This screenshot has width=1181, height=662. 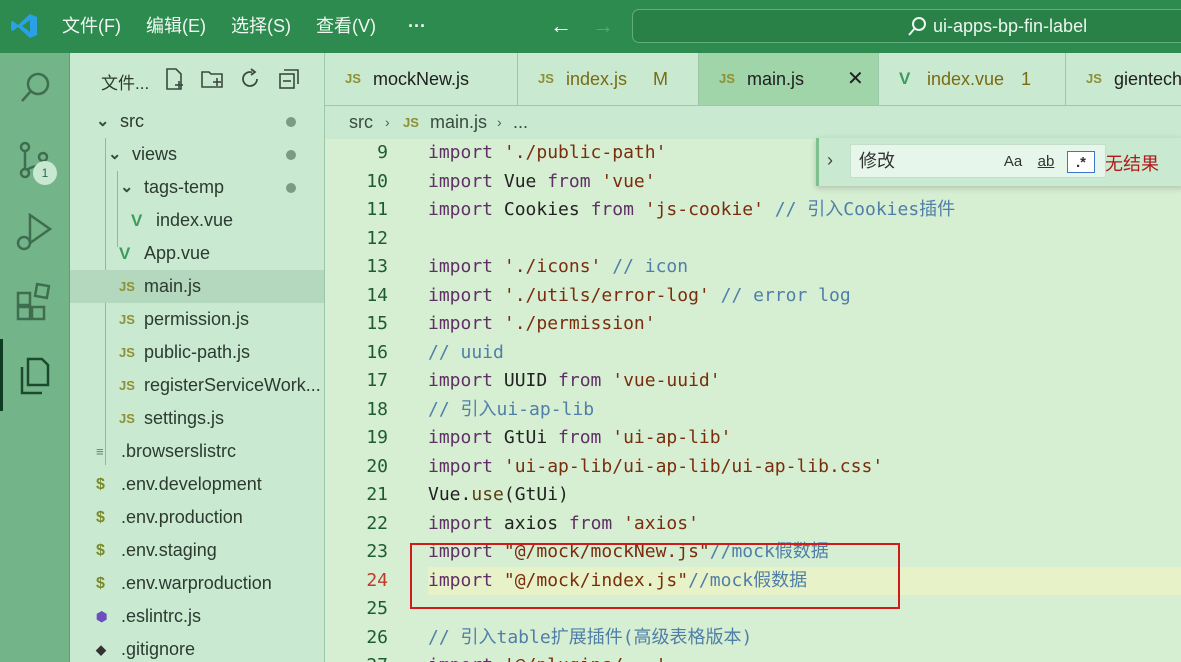 What do you see at coordinates (547, 657) in the screenshot?
I see `code-text: import '@/plugins/...'` at bounding box center [547, 657].